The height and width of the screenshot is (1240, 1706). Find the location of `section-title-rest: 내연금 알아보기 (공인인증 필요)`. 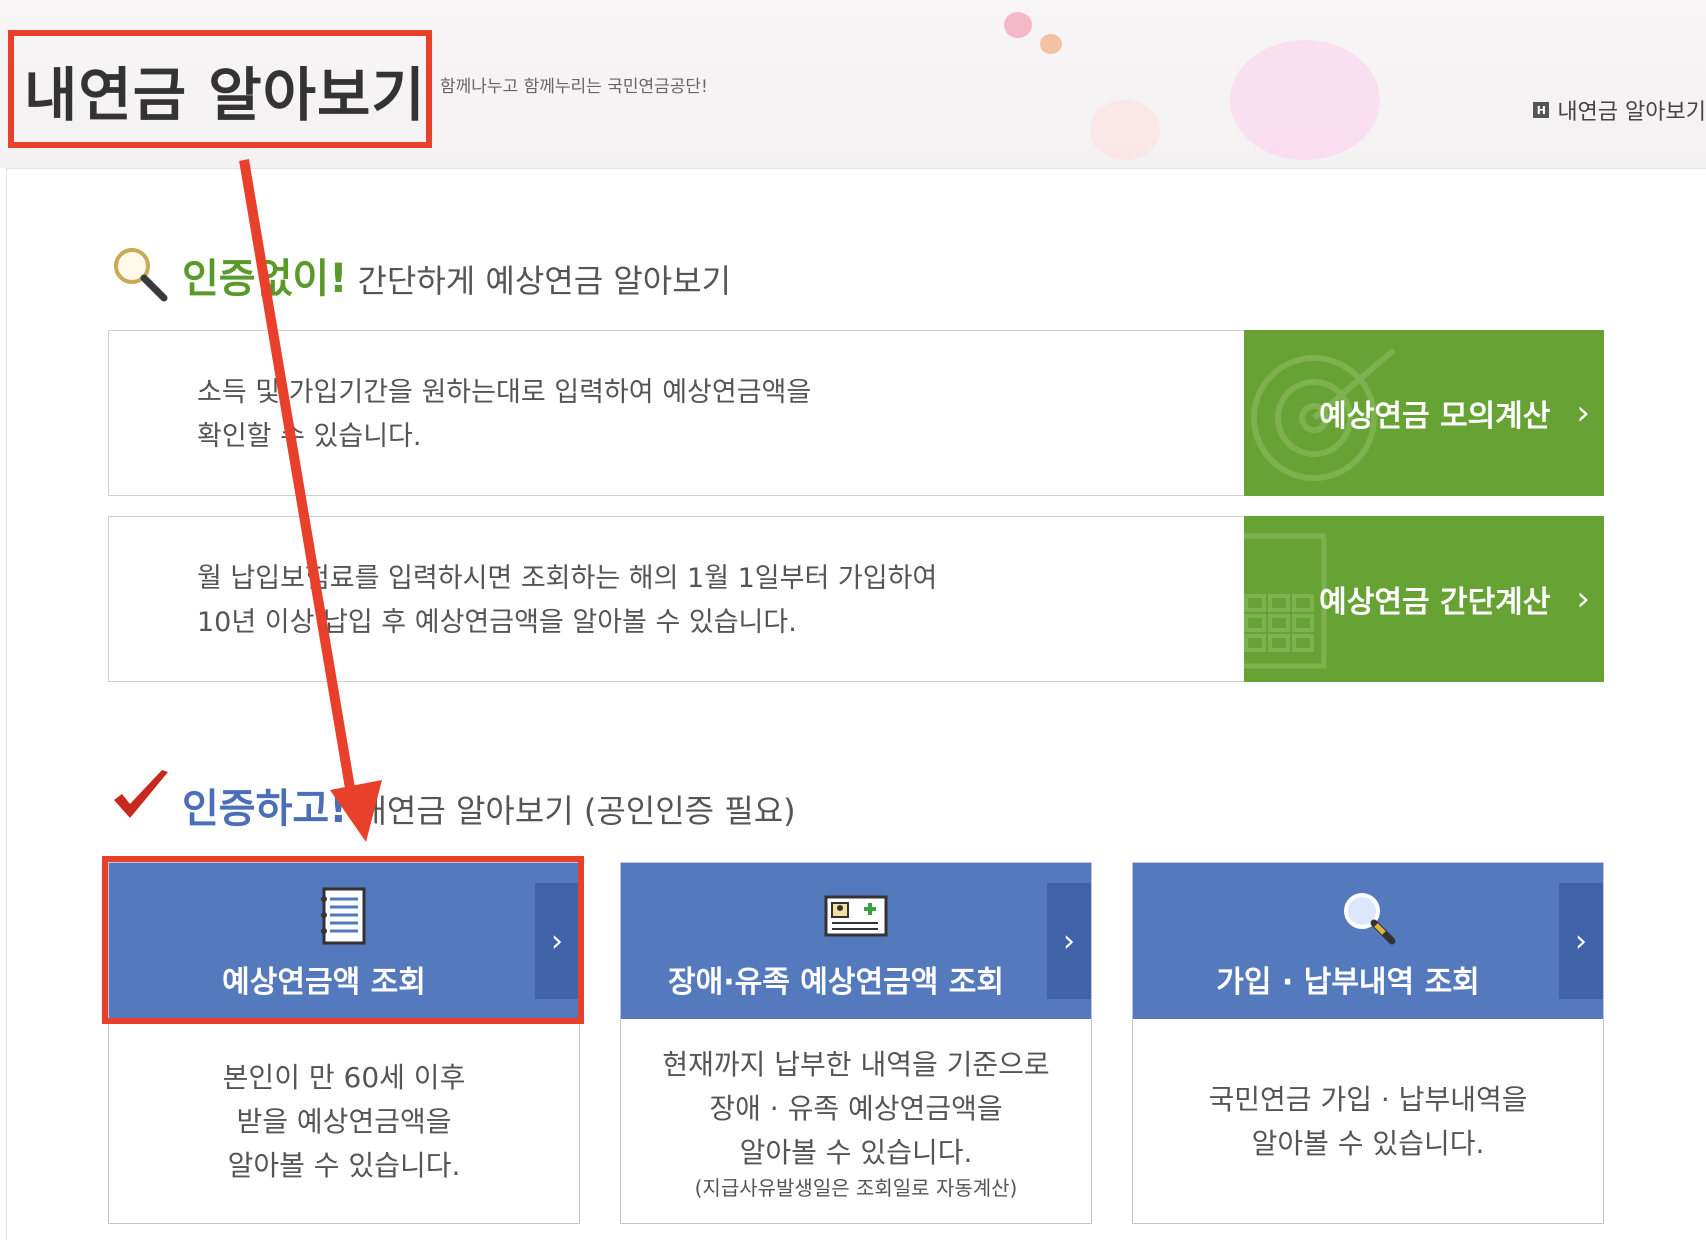

section-title-rest: 내연금 알아보기 (공인인증 필요) is located at coordinates (576, 811).